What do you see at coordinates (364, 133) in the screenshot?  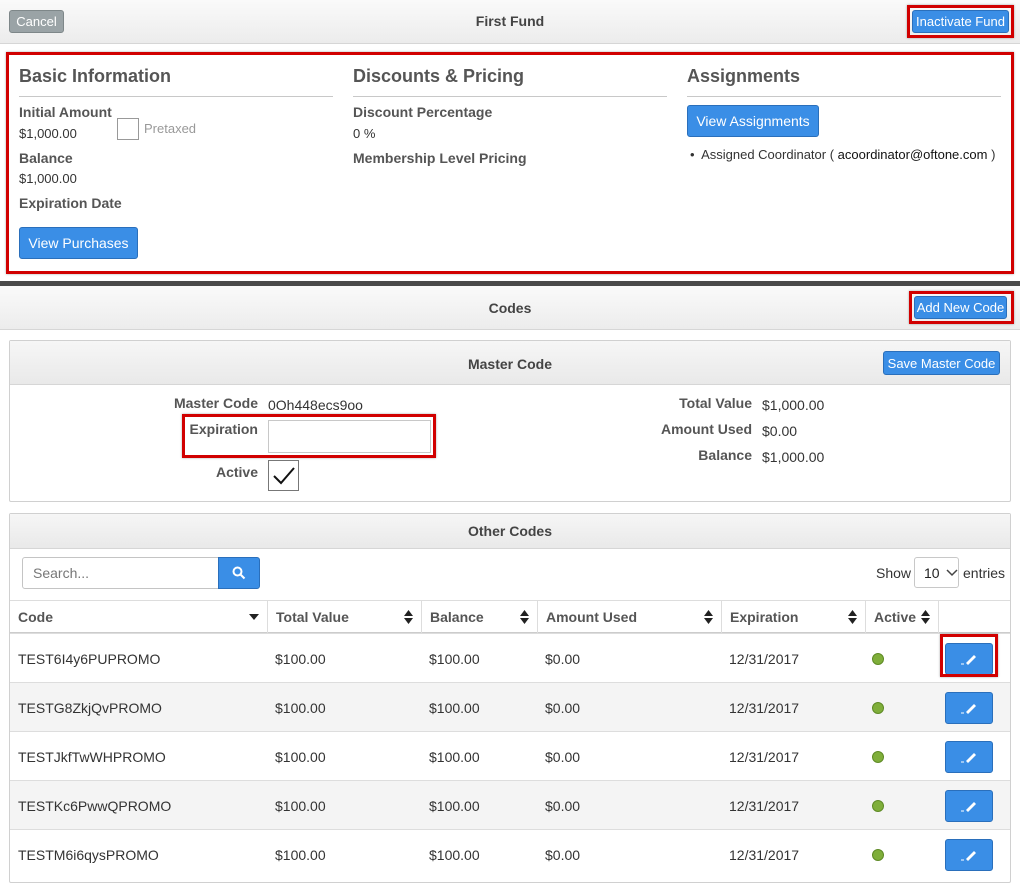 I see `discount-percentage-value: 0 %` at bounding box center [364, 133].